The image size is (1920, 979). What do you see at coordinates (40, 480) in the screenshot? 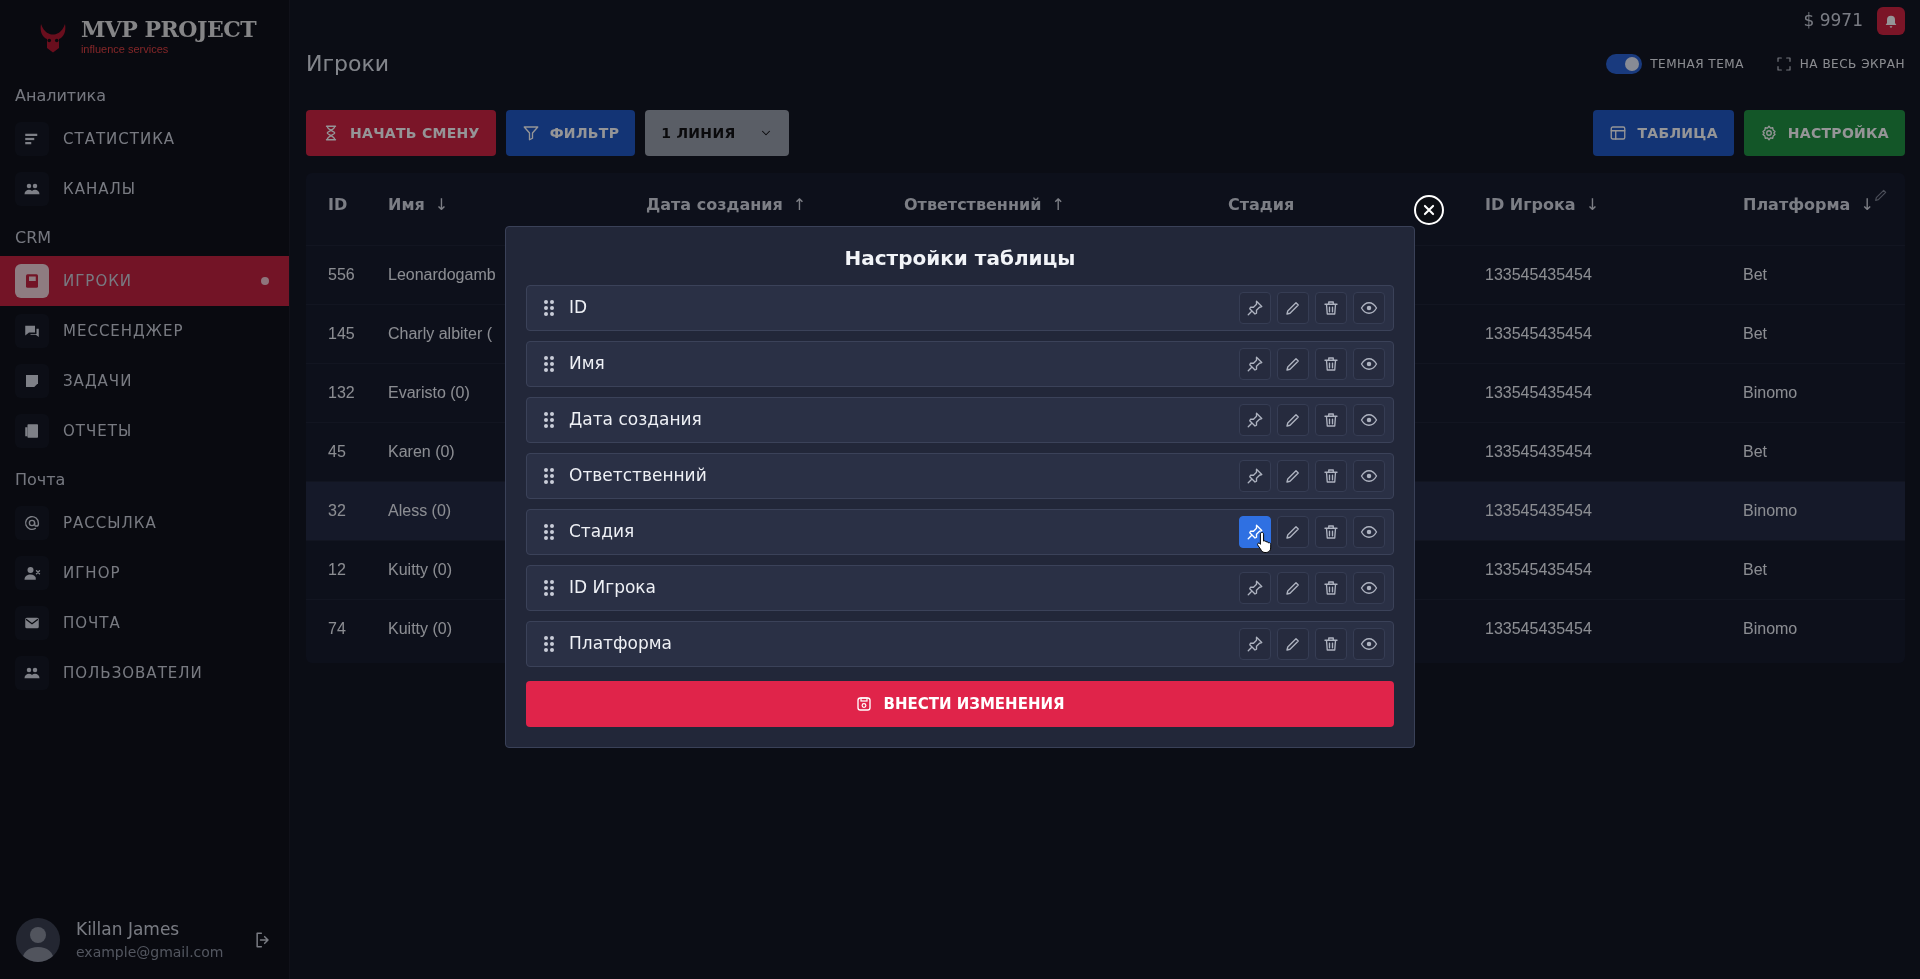
I see `section-title: Почта` at bounding box center [40, 480].